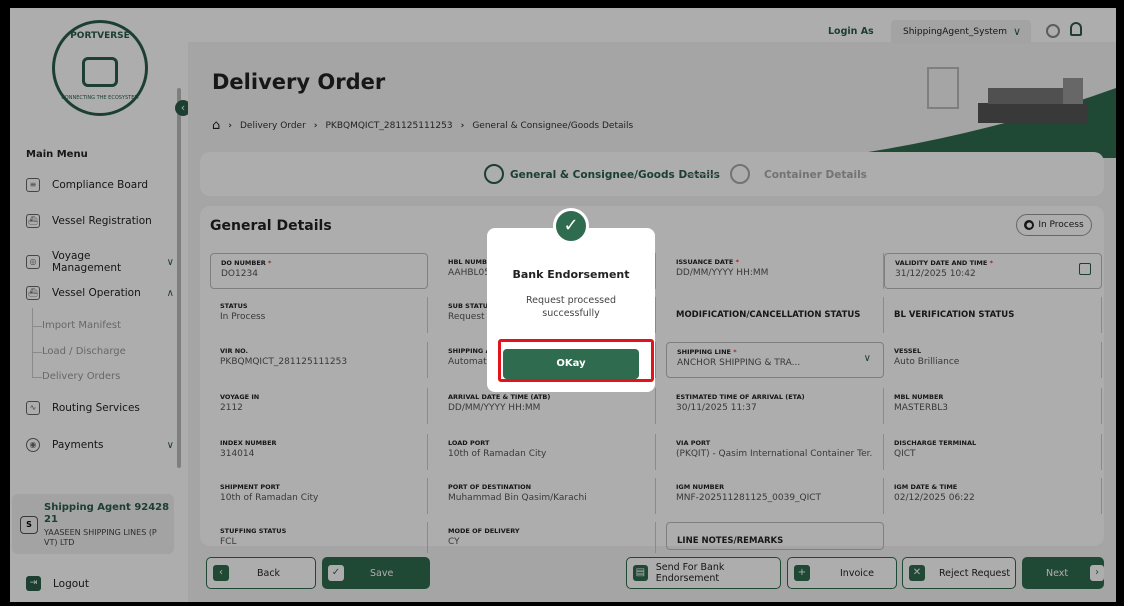 This screenshot has height=606, width=1124. Describe the element at coordinates (571, 274) in the screenshot. I see `dialog-title: Bank Endorsement` at that location.